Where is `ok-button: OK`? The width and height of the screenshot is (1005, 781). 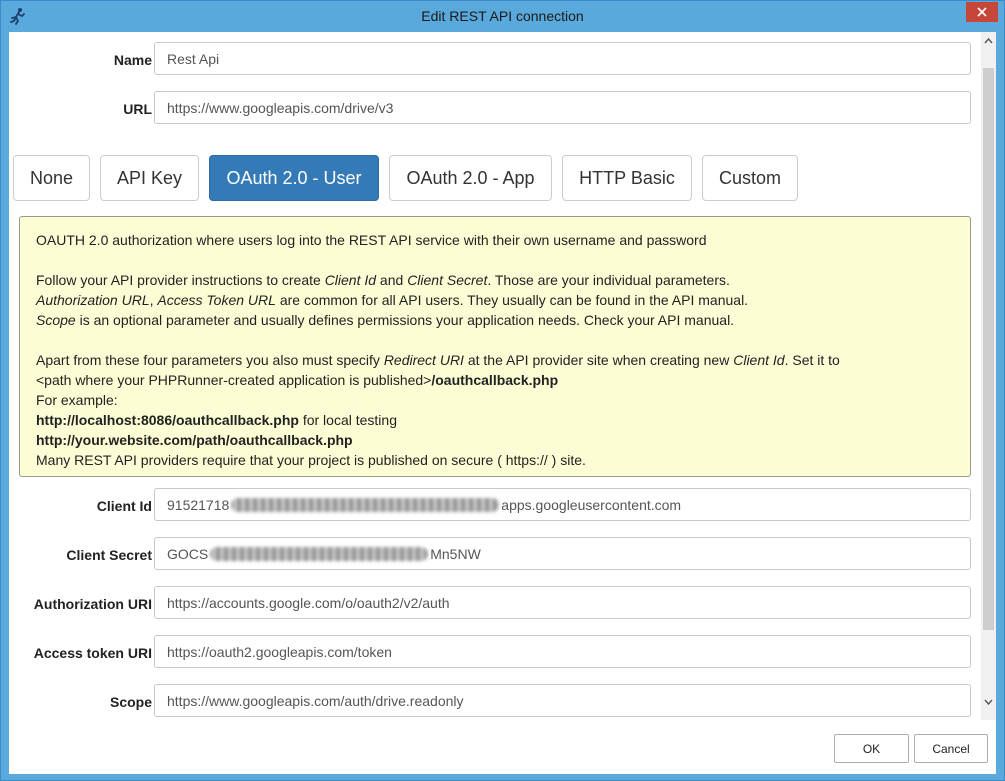
ok-button: OK is located at coordinates (871, 748).